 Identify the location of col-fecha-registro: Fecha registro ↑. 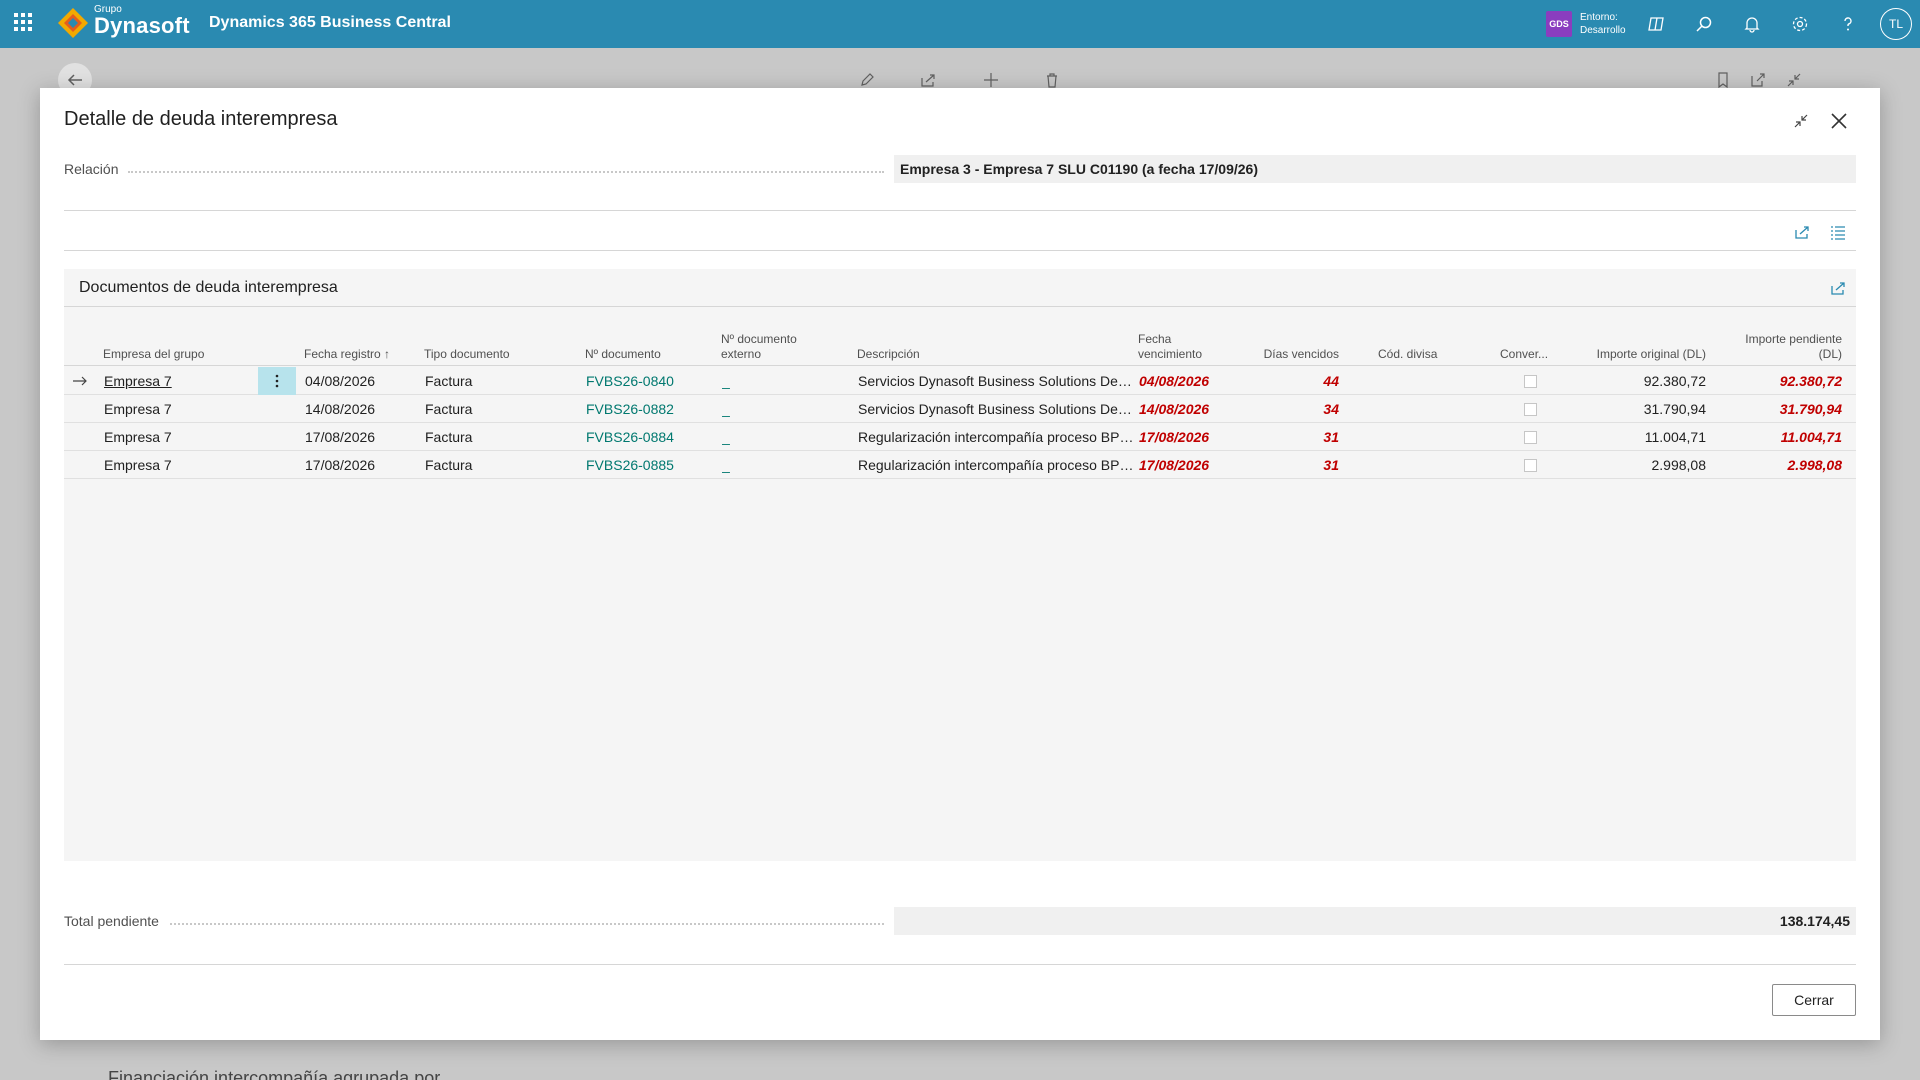
(347, 354).